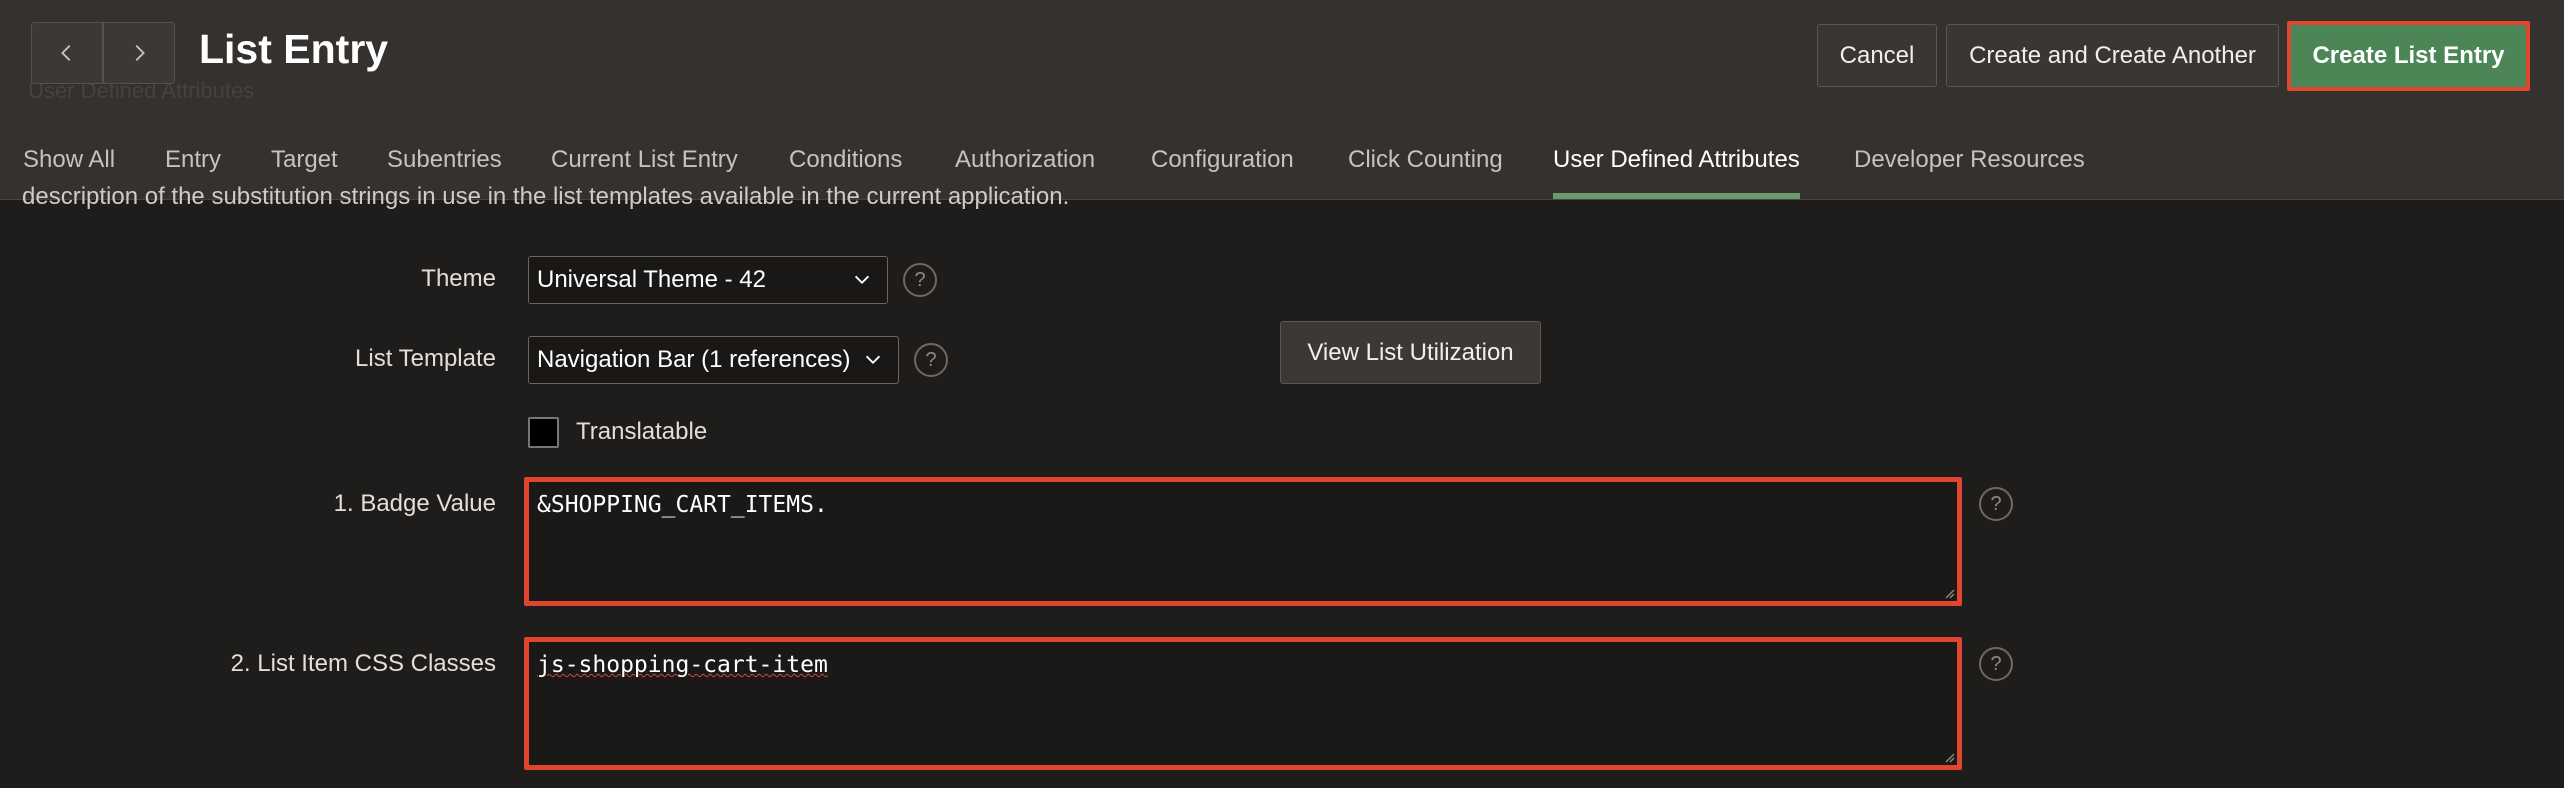  What do you see at coordinates (694, 359) in the screenshot?
I see `list-template-select-value: Navigation Bar (1 references)` at bounding box center [694, 359].